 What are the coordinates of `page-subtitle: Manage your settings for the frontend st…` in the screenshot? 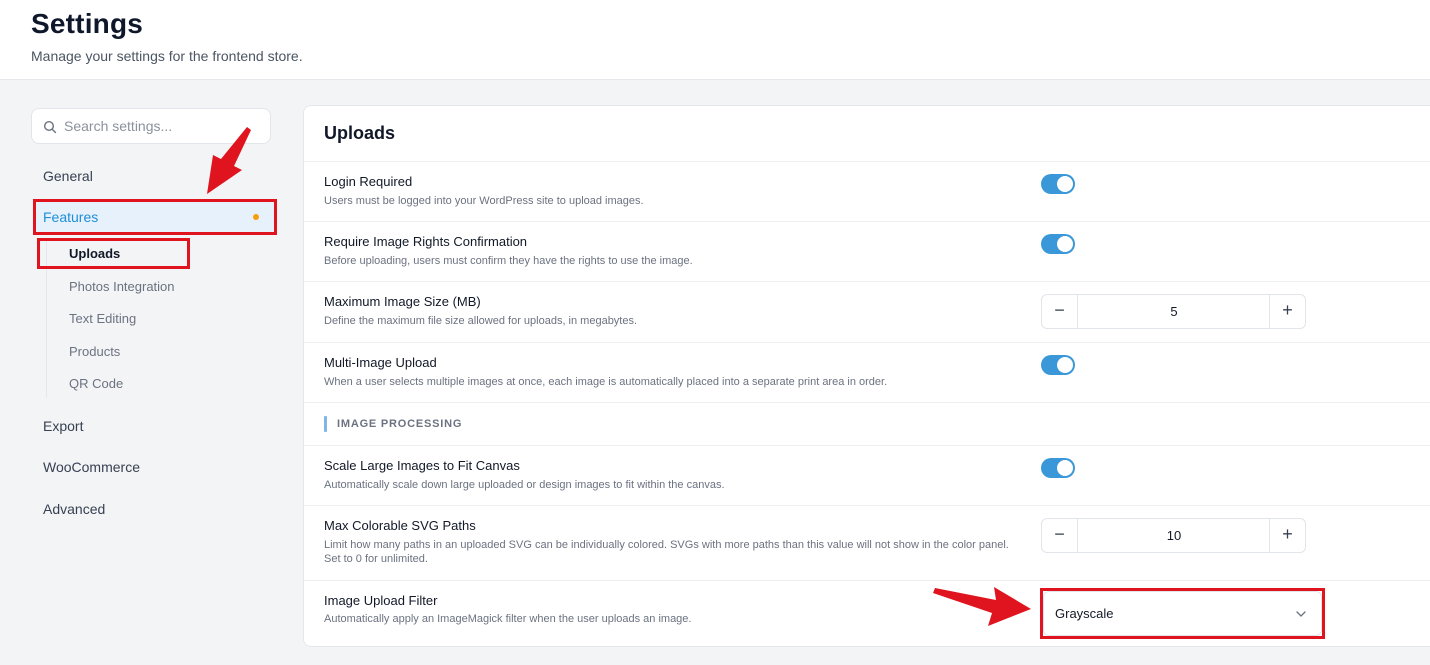 It's located at (167, 56).